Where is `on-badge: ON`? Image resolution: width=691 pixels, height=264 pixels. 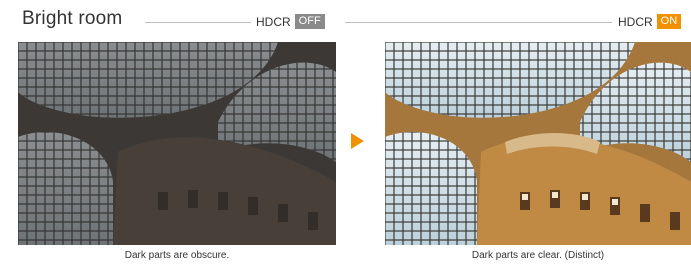 on-badge: ON is located at coordinates (669, 21).